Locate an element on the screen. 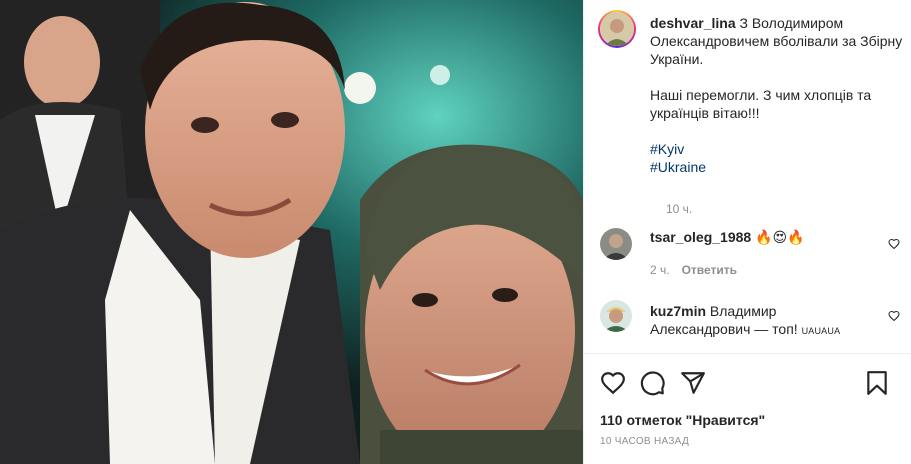  caption-time: 10 ч. is located at coordinates (679, 209).